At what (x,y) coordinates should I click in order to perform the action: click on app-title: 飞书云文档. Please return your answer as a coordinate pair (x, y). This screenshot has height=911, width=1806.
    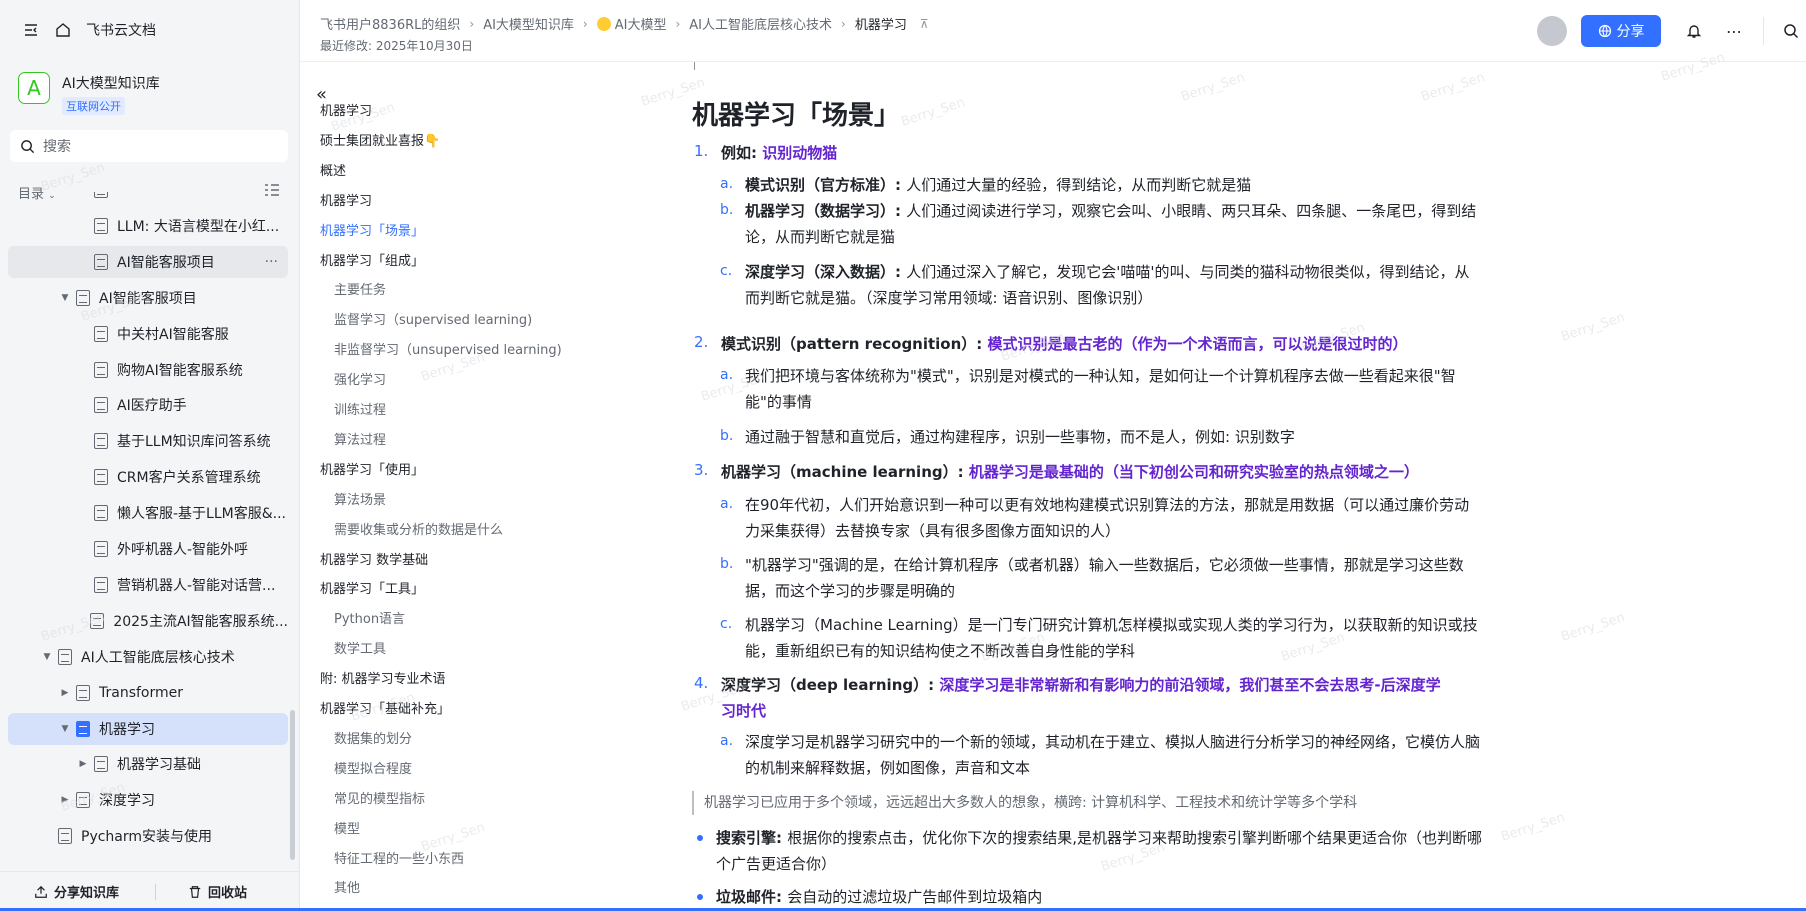
    Looking at the image, I should click on (121, 30).